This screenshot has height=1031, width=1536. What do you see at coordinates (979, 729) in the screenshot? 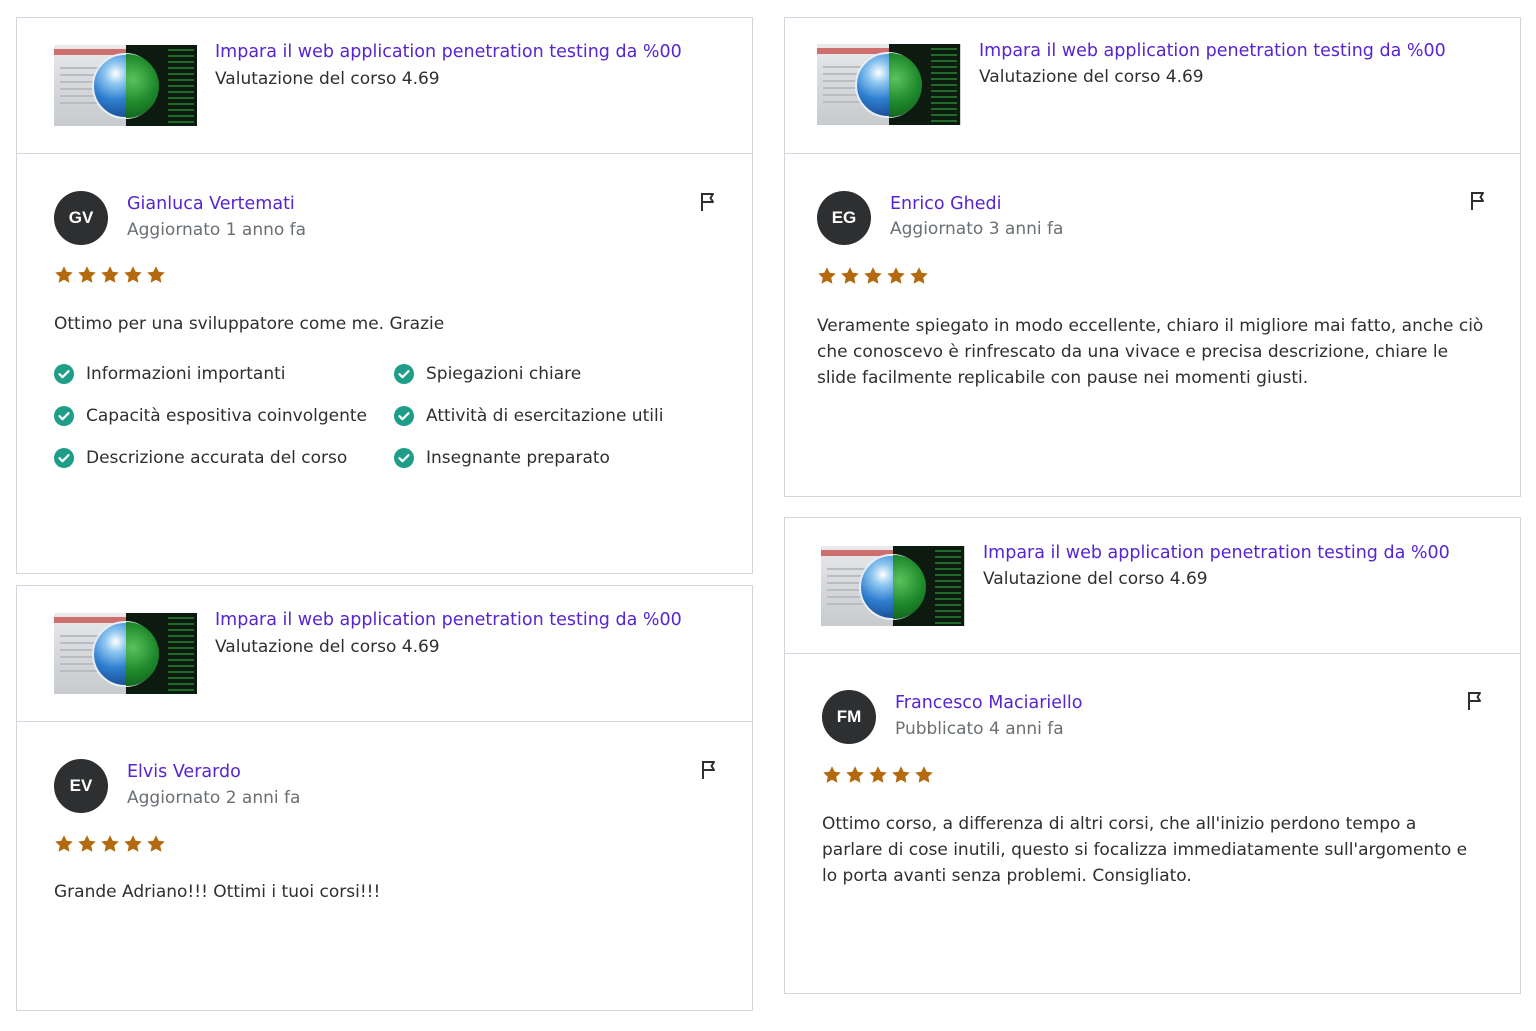
I see `review-date: Pubblicato 4 anni fa` at bounding box center [979, 729].